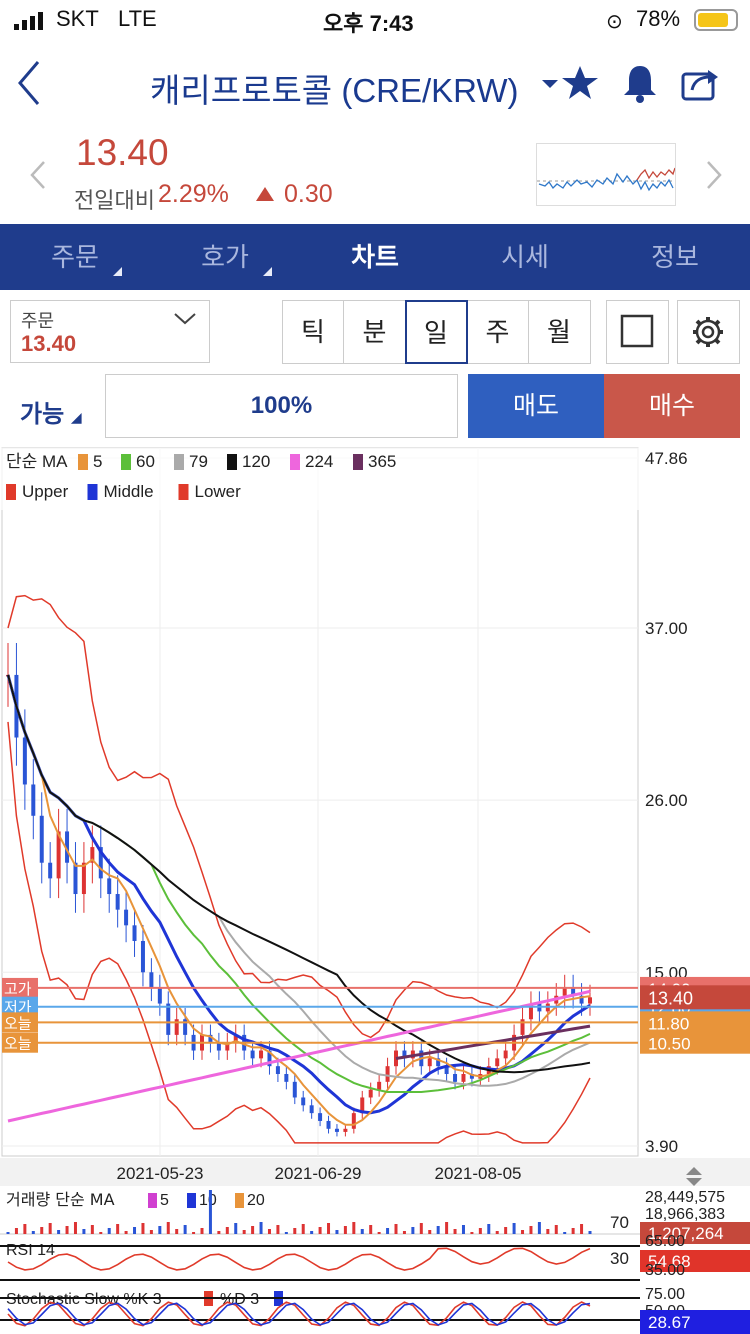 Image resolution: width=750 pixels, height=1334 pixels. I want to click on page-title: 캐리프로토콜 (CRE/KRW), so click(334, 88).